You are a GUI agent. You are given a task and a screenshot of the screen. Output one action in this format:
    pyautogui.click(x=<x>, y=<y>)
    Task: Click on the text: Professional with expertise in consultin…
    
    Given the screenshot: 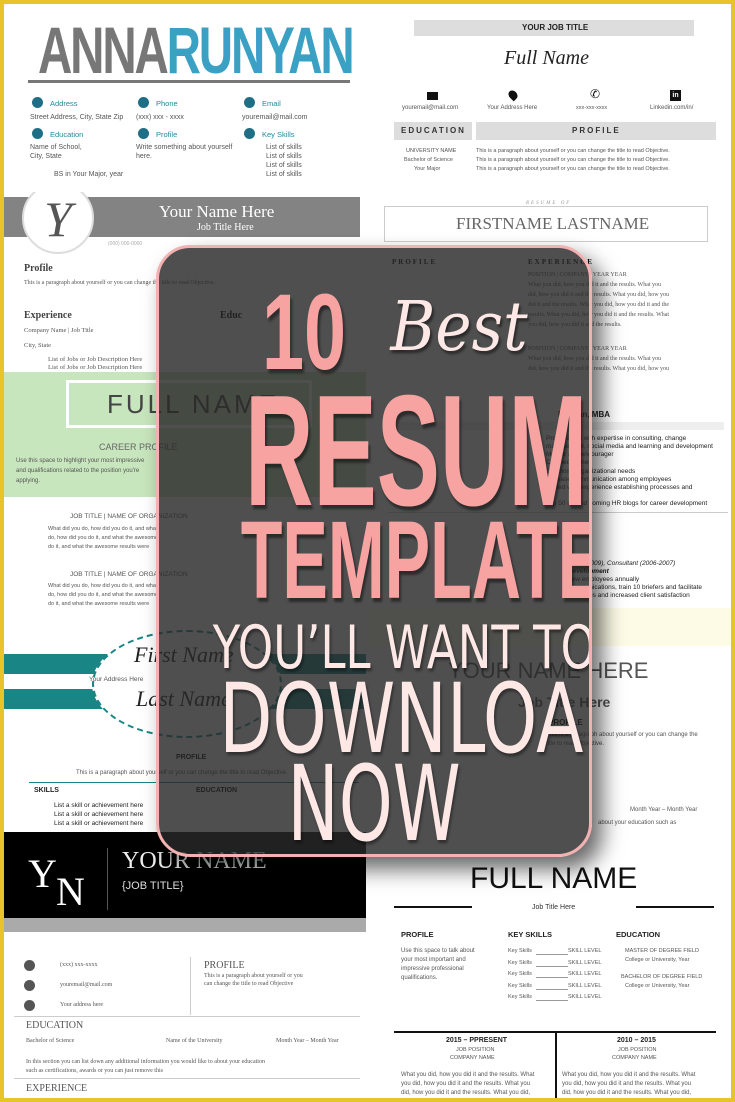 What is the action you would take?
    pyautogui.click(x=616, y=438)
    